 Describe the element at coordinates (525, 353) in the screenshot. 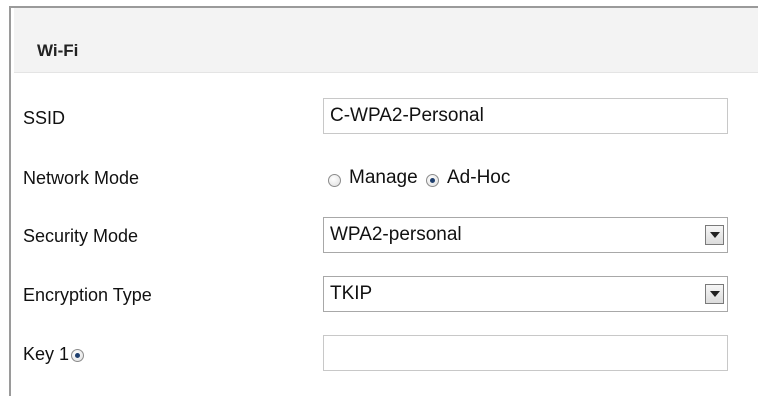

I see `key1-input` at that location.